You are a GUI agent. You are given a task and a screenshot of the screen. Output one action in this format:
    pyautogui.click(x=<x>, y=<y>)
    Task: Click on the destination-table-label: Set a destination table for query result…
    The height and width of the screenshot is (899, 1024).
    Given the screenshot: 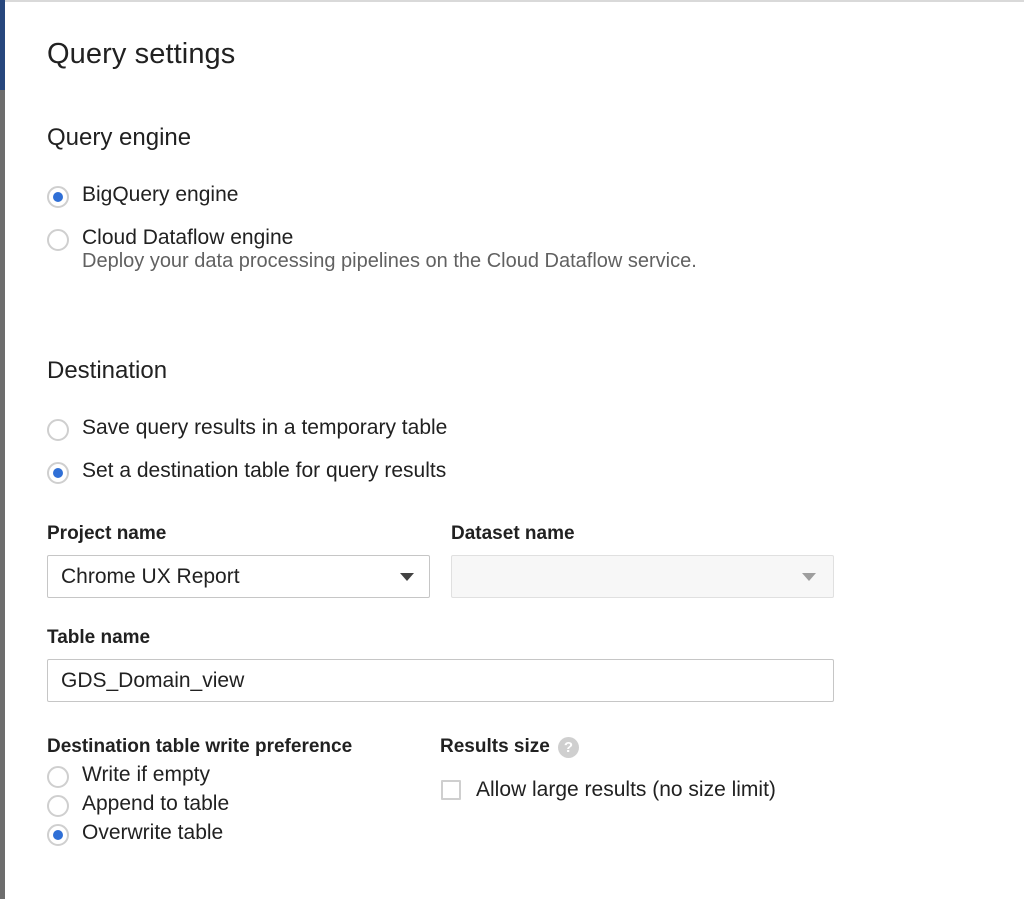 What is the action you would take?
    pyautogui.click(x=264, y=471)
    